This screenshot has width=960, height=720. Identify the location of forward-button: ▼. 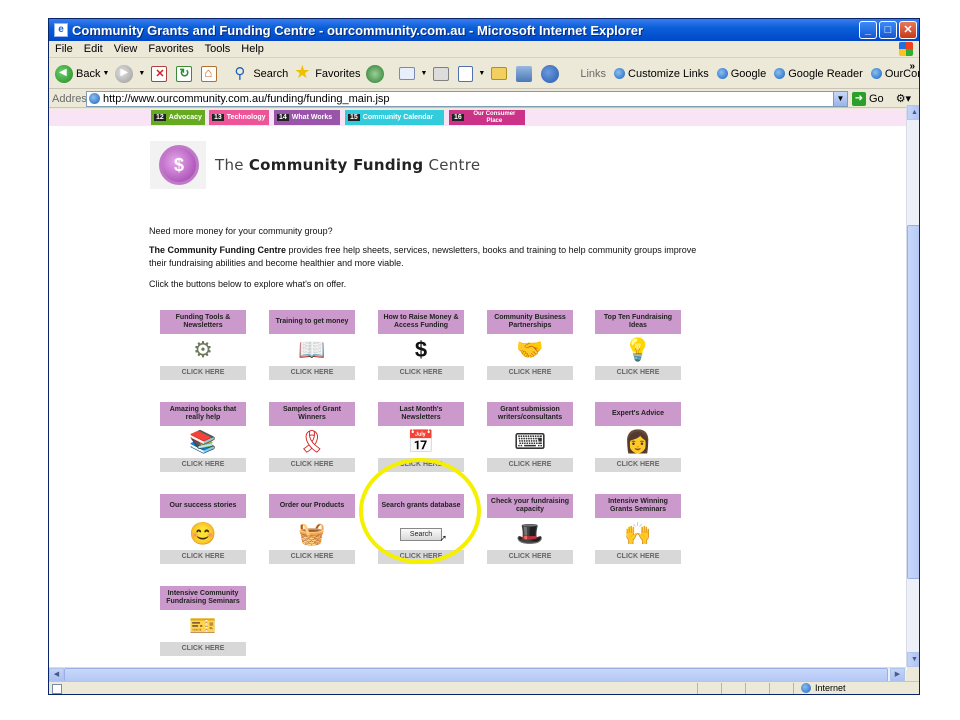
(130, 73).